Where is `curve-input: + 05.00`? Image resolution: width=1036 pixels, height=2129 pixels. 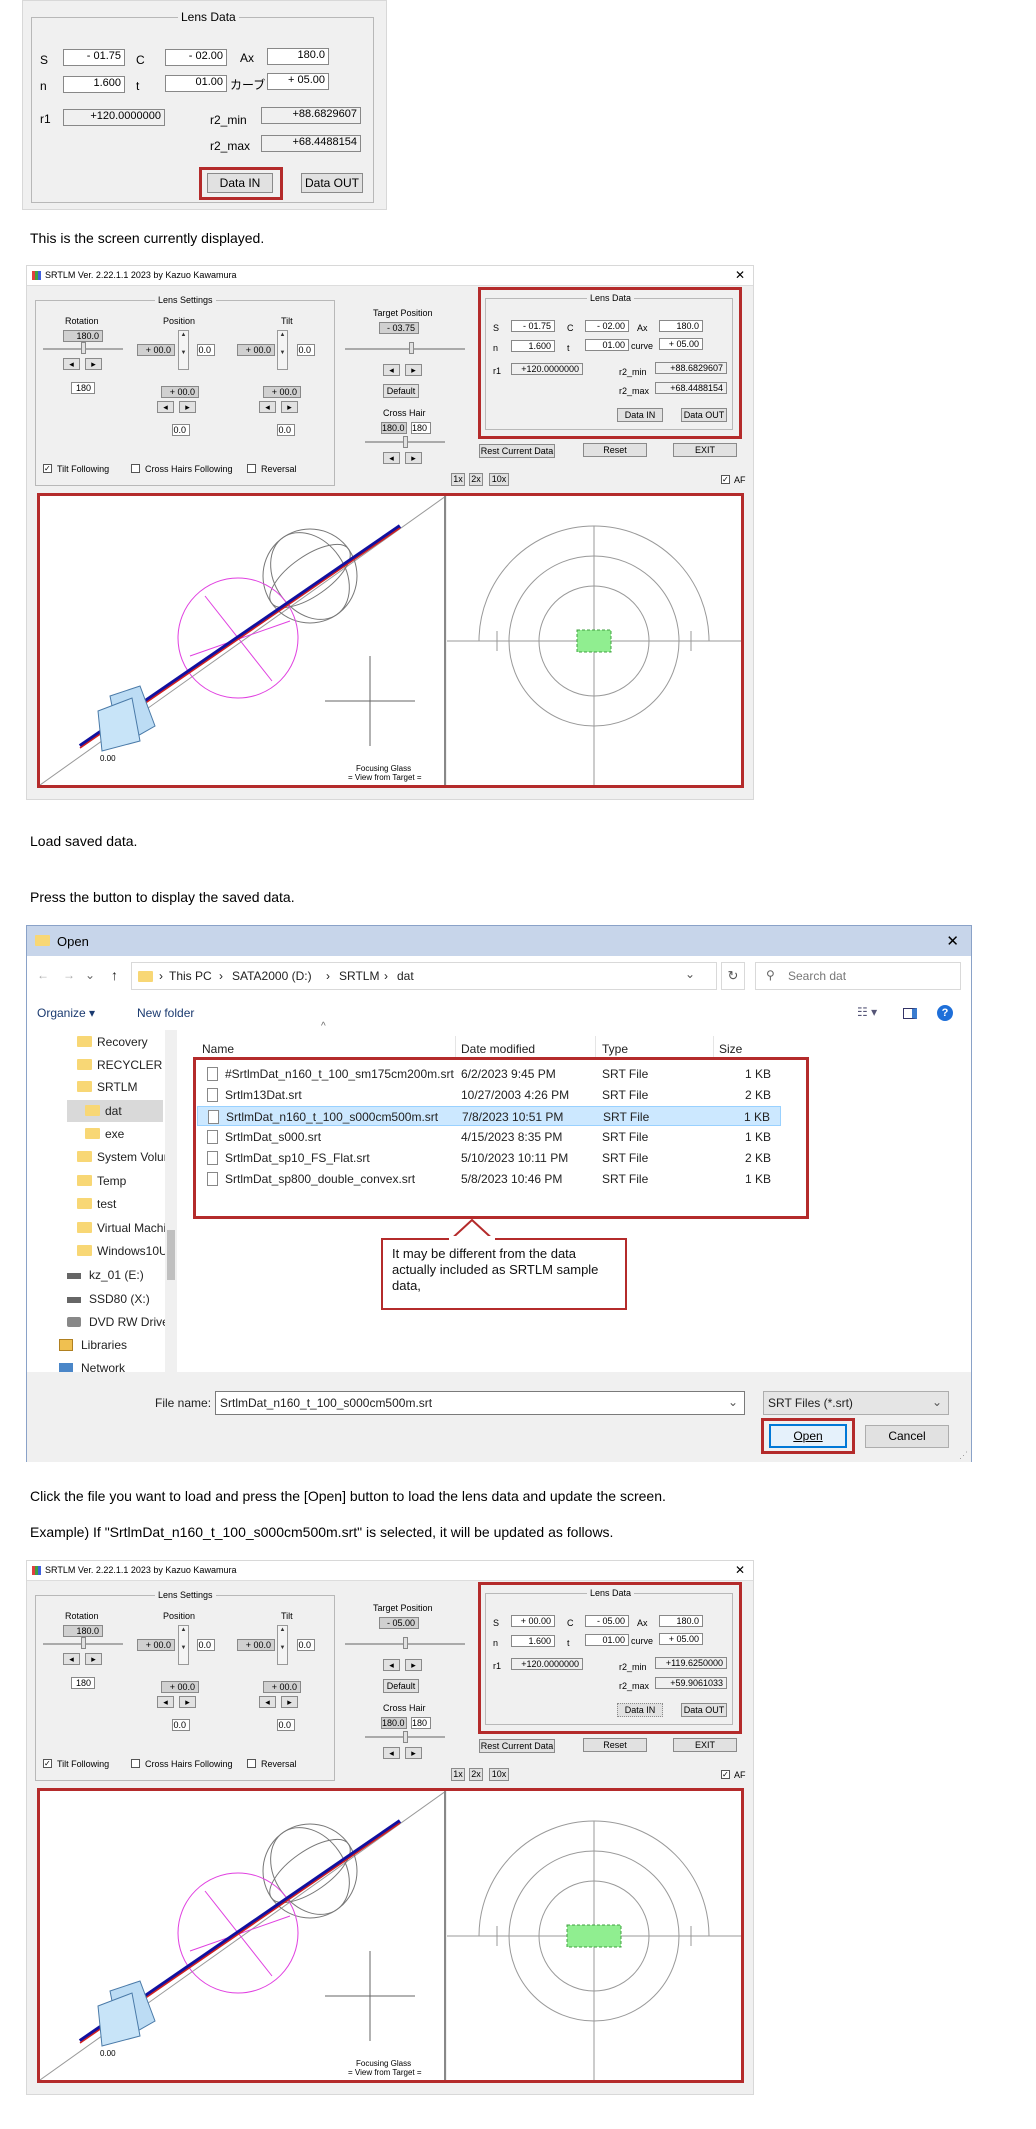
curve-input: + 05.00 is located at coordinates (298, 81).